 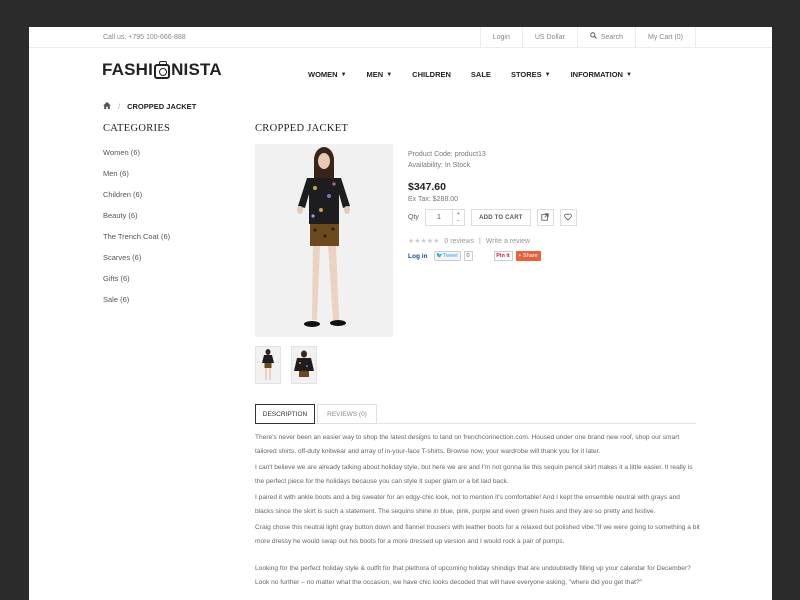 I want to click on product-main-image, so click(x=324, y=240).